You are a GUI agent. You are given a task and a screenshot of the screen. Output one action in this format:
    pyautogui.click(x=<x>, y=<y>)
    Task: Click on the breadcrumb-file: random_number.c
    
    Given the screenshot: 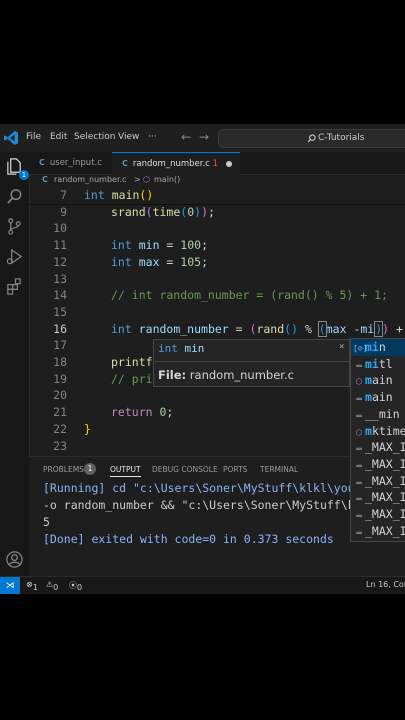 What is the action you would take?
    pyautogui.click(x=90, y=179)
    